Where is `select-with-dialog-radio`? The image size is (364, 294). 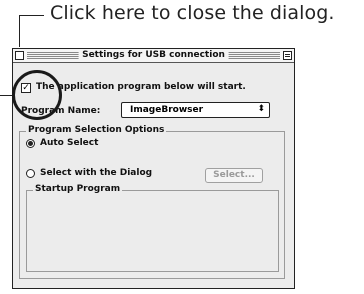
select-with-dialog-radio is located at coordinates (30, 173).